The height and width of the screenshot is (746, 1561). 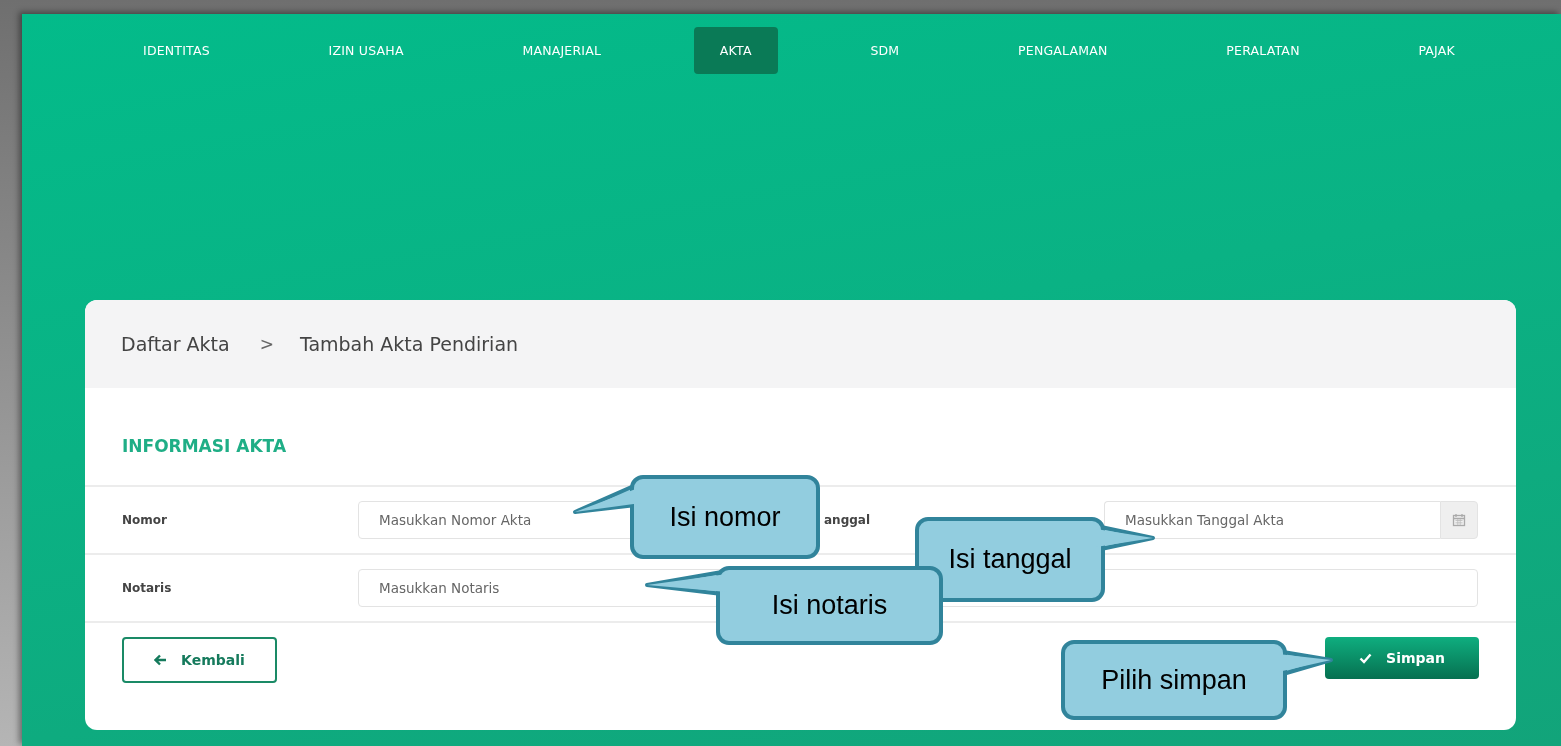 What do you see at coordinates (885, 50) in the screenshot?
I see `nav-tab: SDM` at bounding box center [885, 50].